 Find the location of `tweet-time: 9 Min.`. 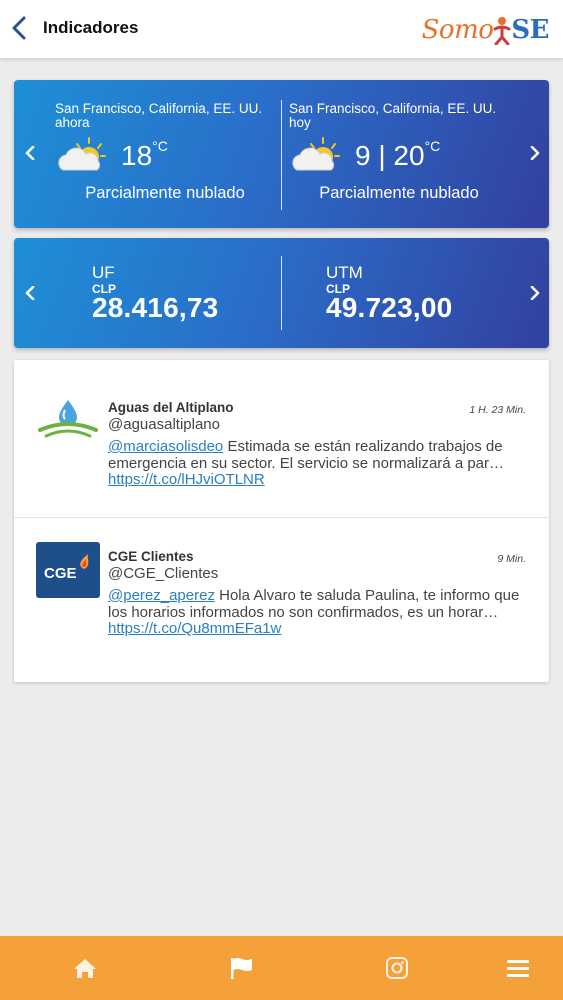

tweet-time: 9 Min. is located at coordinates (511, 559).